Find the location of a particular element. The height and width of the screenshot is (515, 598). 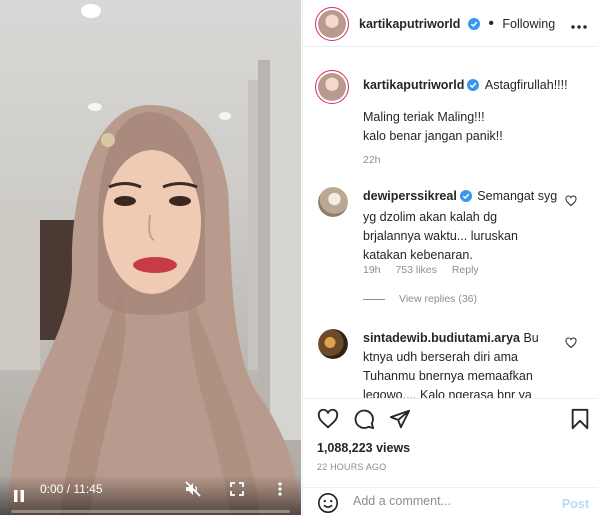

views-count: 1,088,223 views is located at coordinates (363, 448).